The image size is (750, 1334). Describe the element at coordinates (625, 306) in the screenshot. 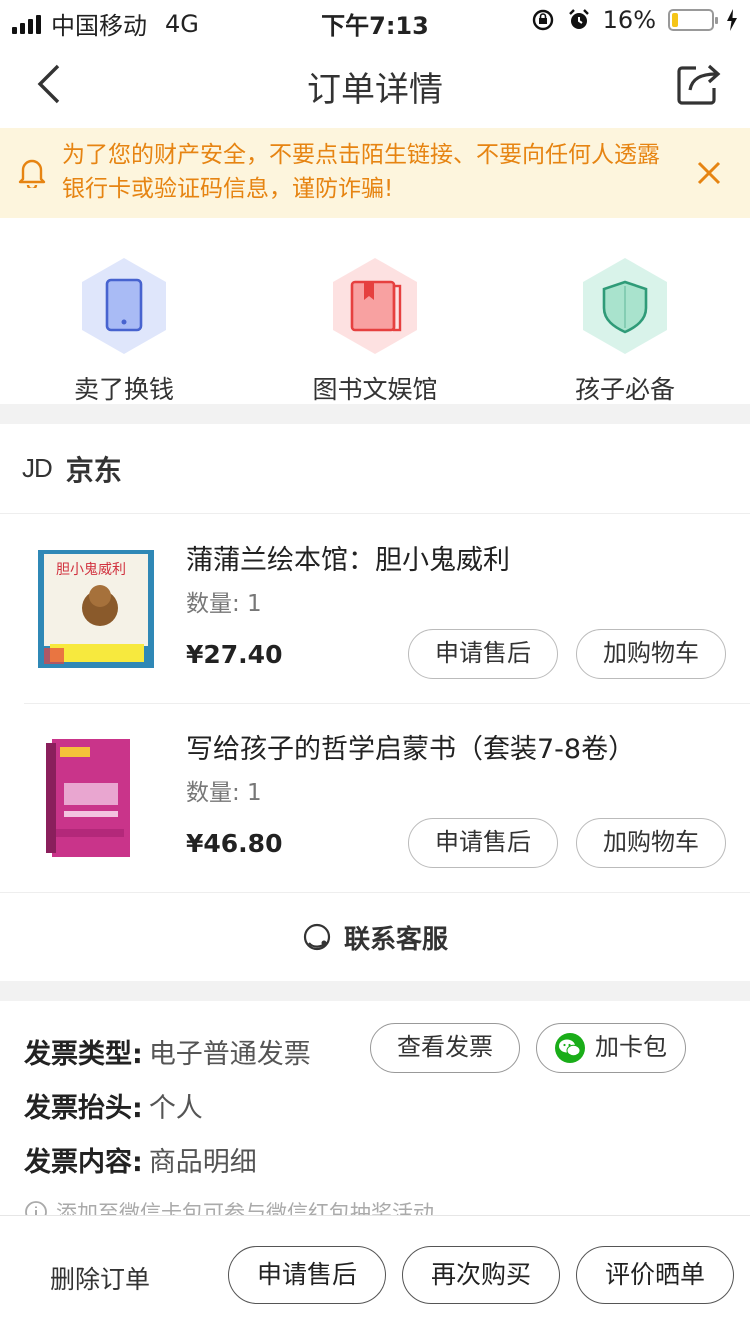

I see `shield-icon` at that location.